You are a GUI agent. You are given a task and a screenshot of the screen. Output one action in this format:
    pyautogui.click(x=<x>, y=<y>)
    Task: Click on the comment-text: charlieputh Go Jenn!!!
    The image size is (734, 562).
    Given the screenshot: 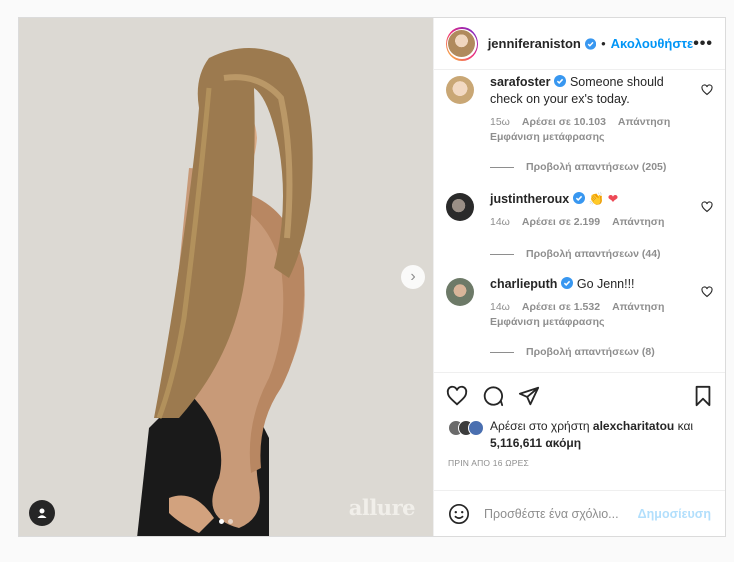 What is the action you would take?
    pyautogui.click(x=591, y=284)
    